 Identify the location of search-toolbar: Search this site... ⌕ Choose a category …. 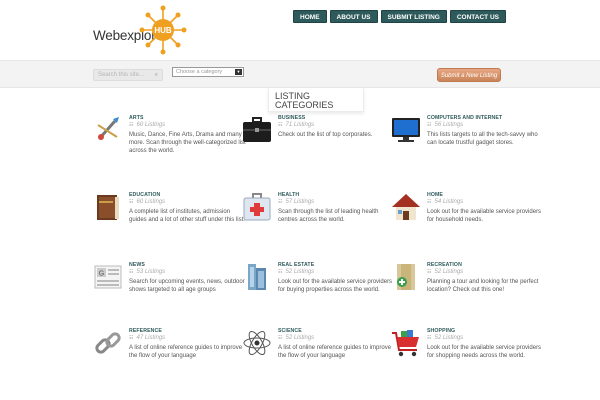
(300, 74).